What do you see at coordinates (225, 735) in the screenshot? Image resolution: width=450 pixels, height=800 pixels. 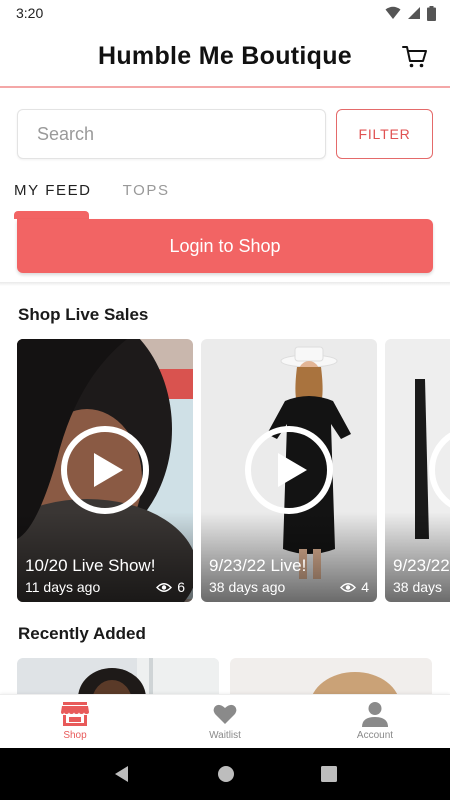 I see `nav-waitlist-label: Waitlist` at bounding box center [225, 735].